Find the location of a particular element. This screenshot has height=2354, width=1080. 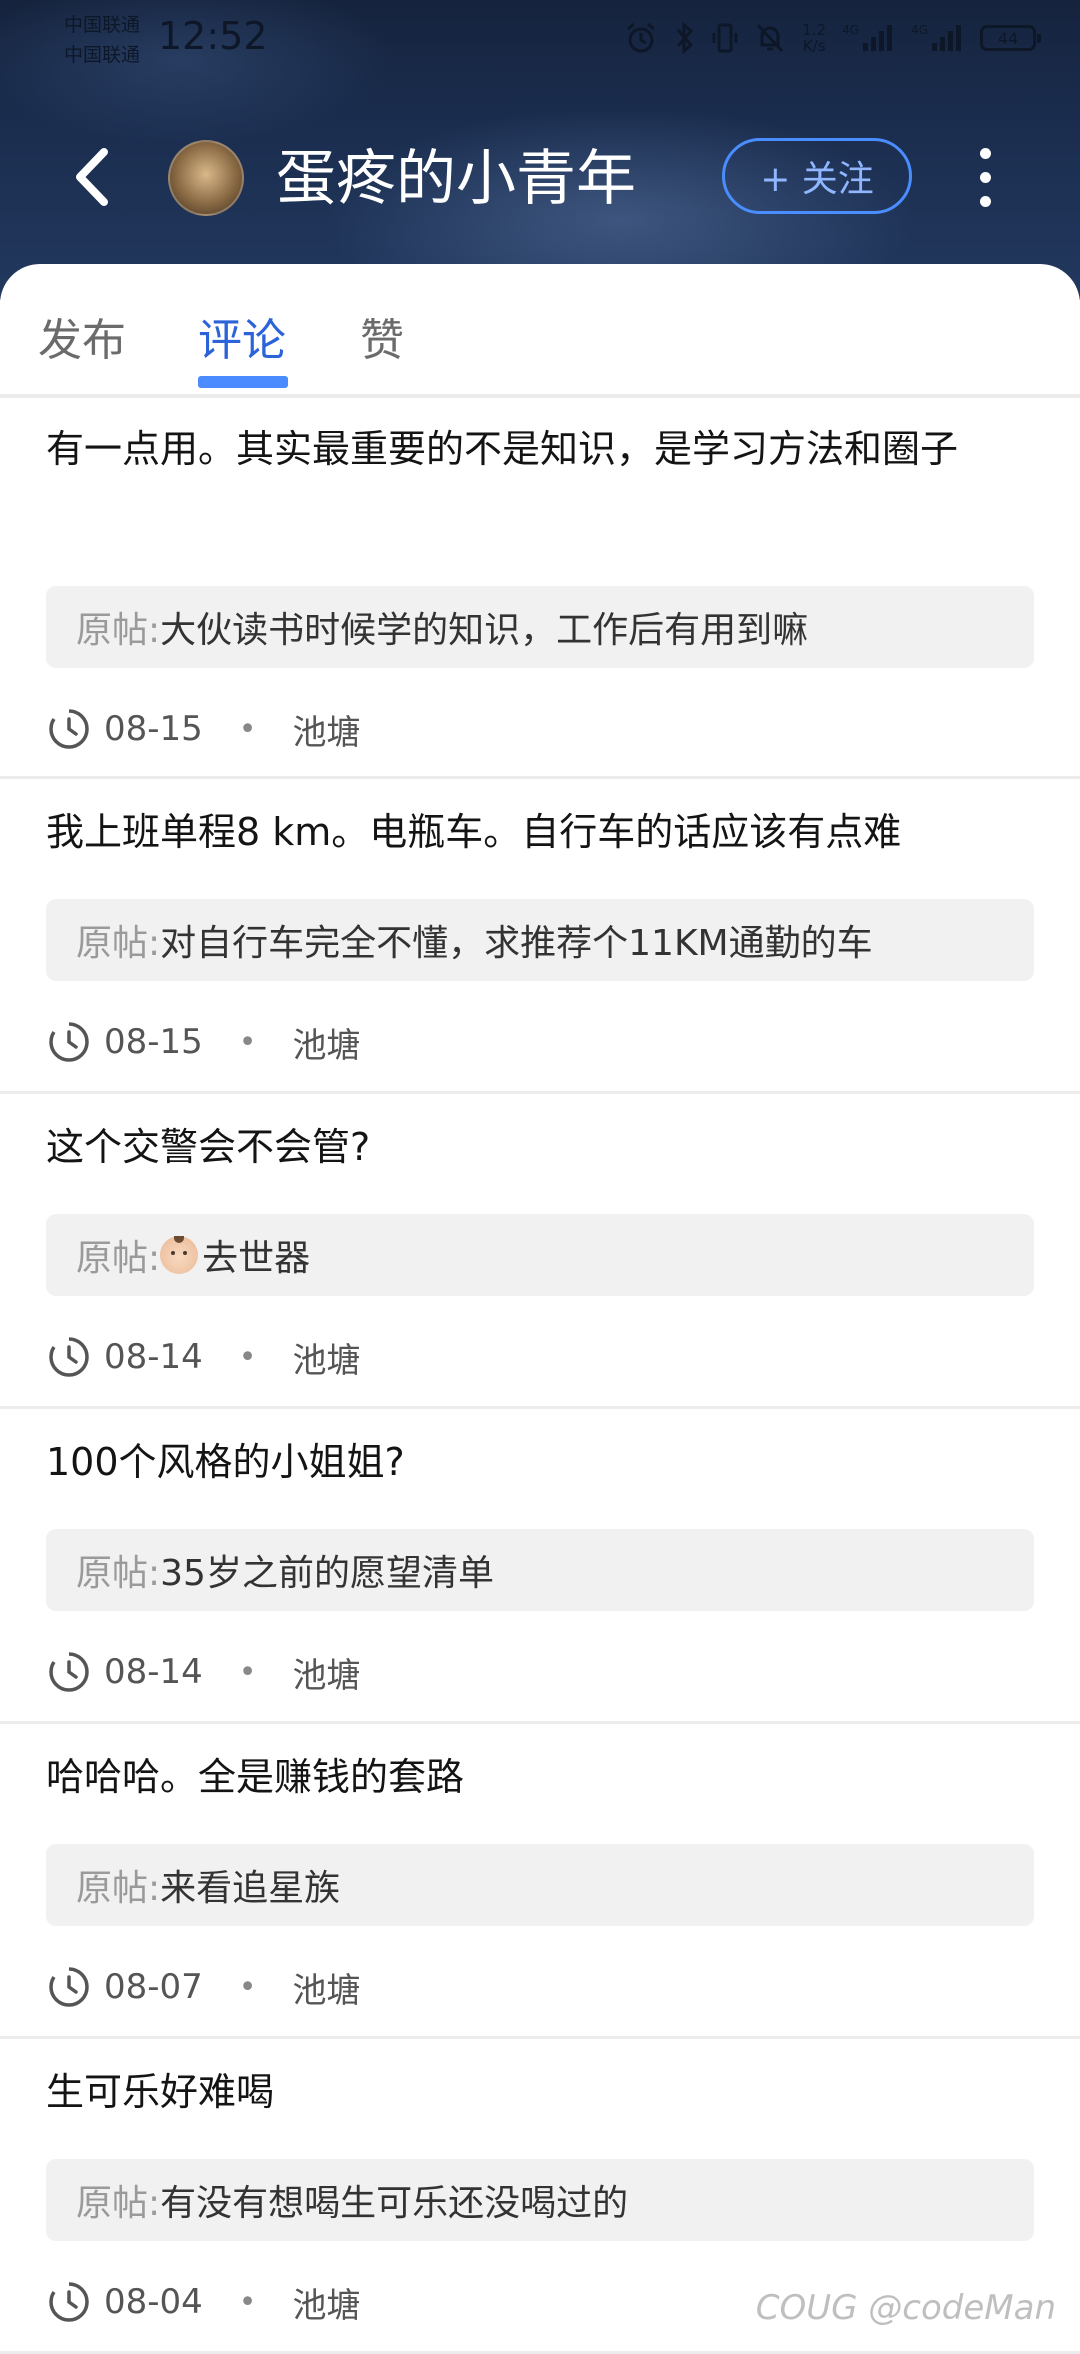

more-menu-button is located at coordinates (985, 177).